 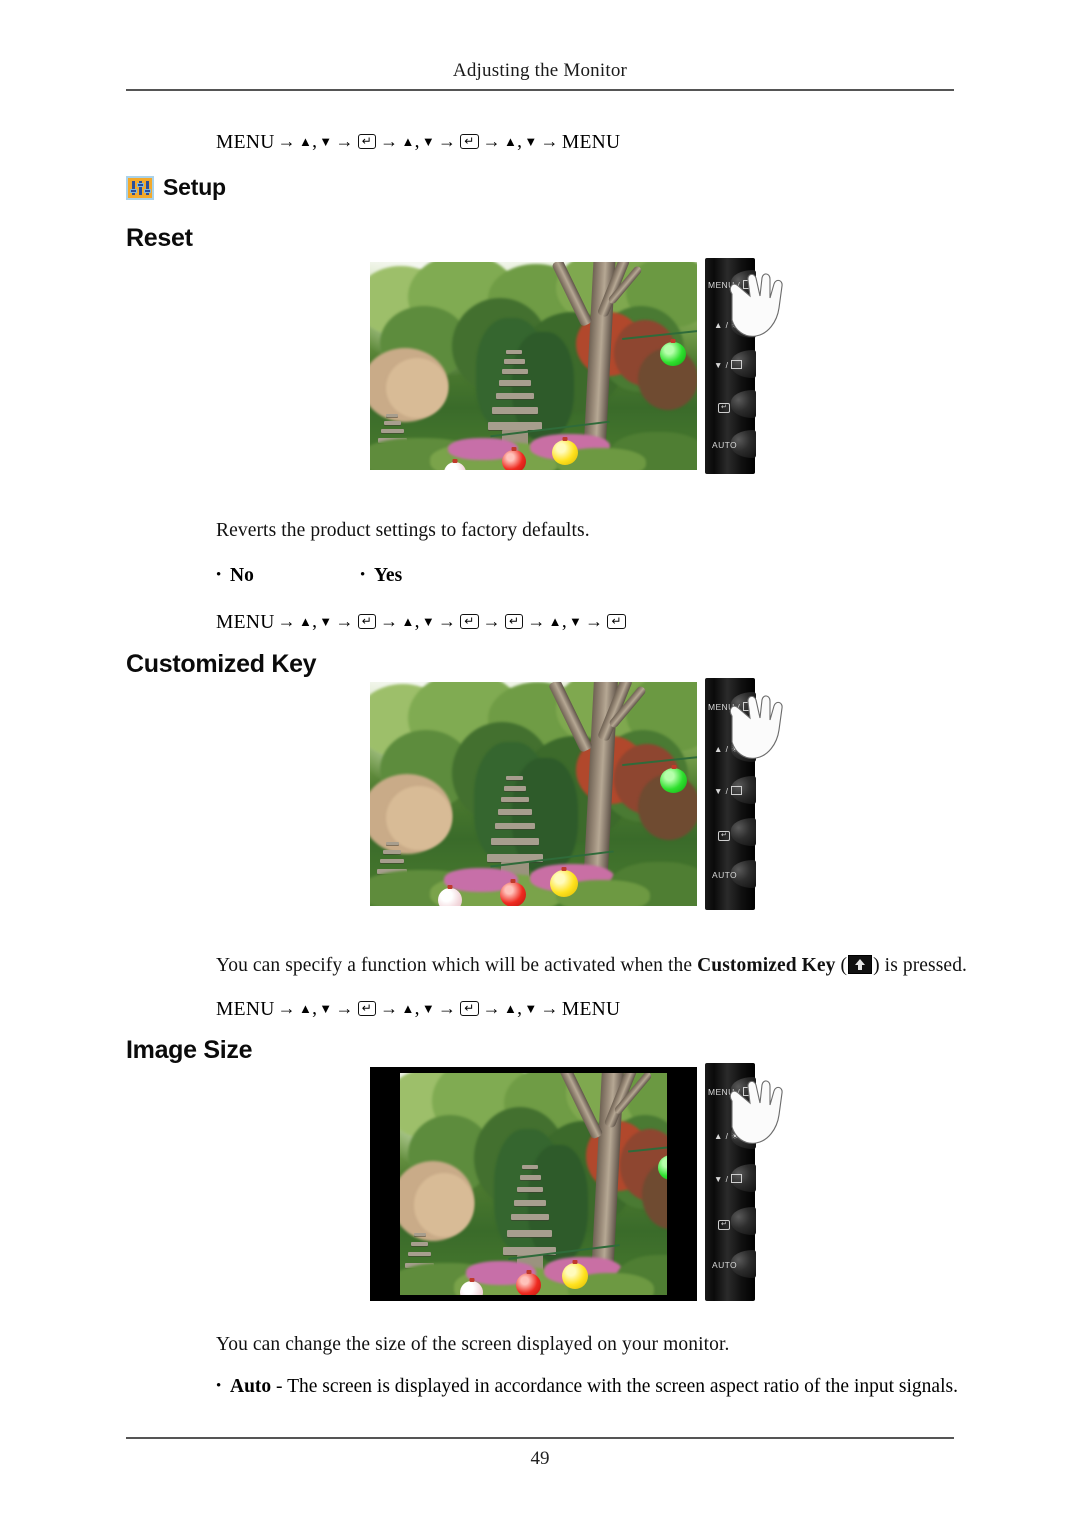 What do you see at coordinates (841, 965) in the screenshot?
I see `ck-paren-open: (` at bounding box center [841, 965].